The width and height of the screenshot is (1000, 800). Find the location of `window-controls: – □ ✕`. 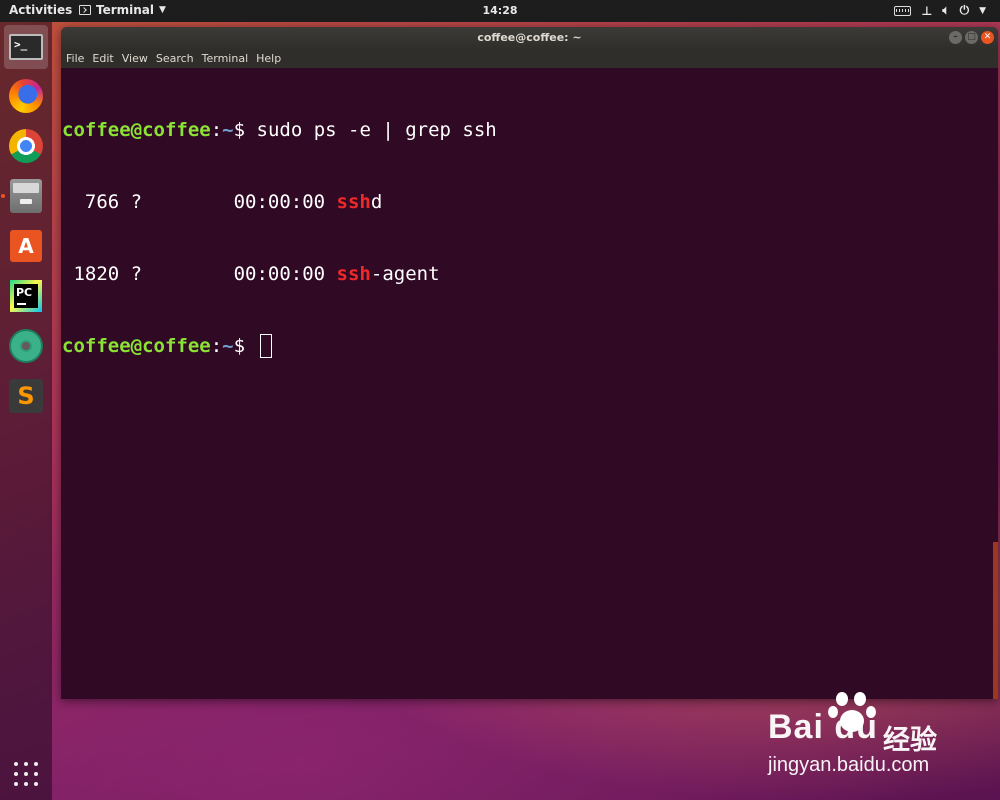

window-controls: – □ ✕ is located at coordinates (971, 37).